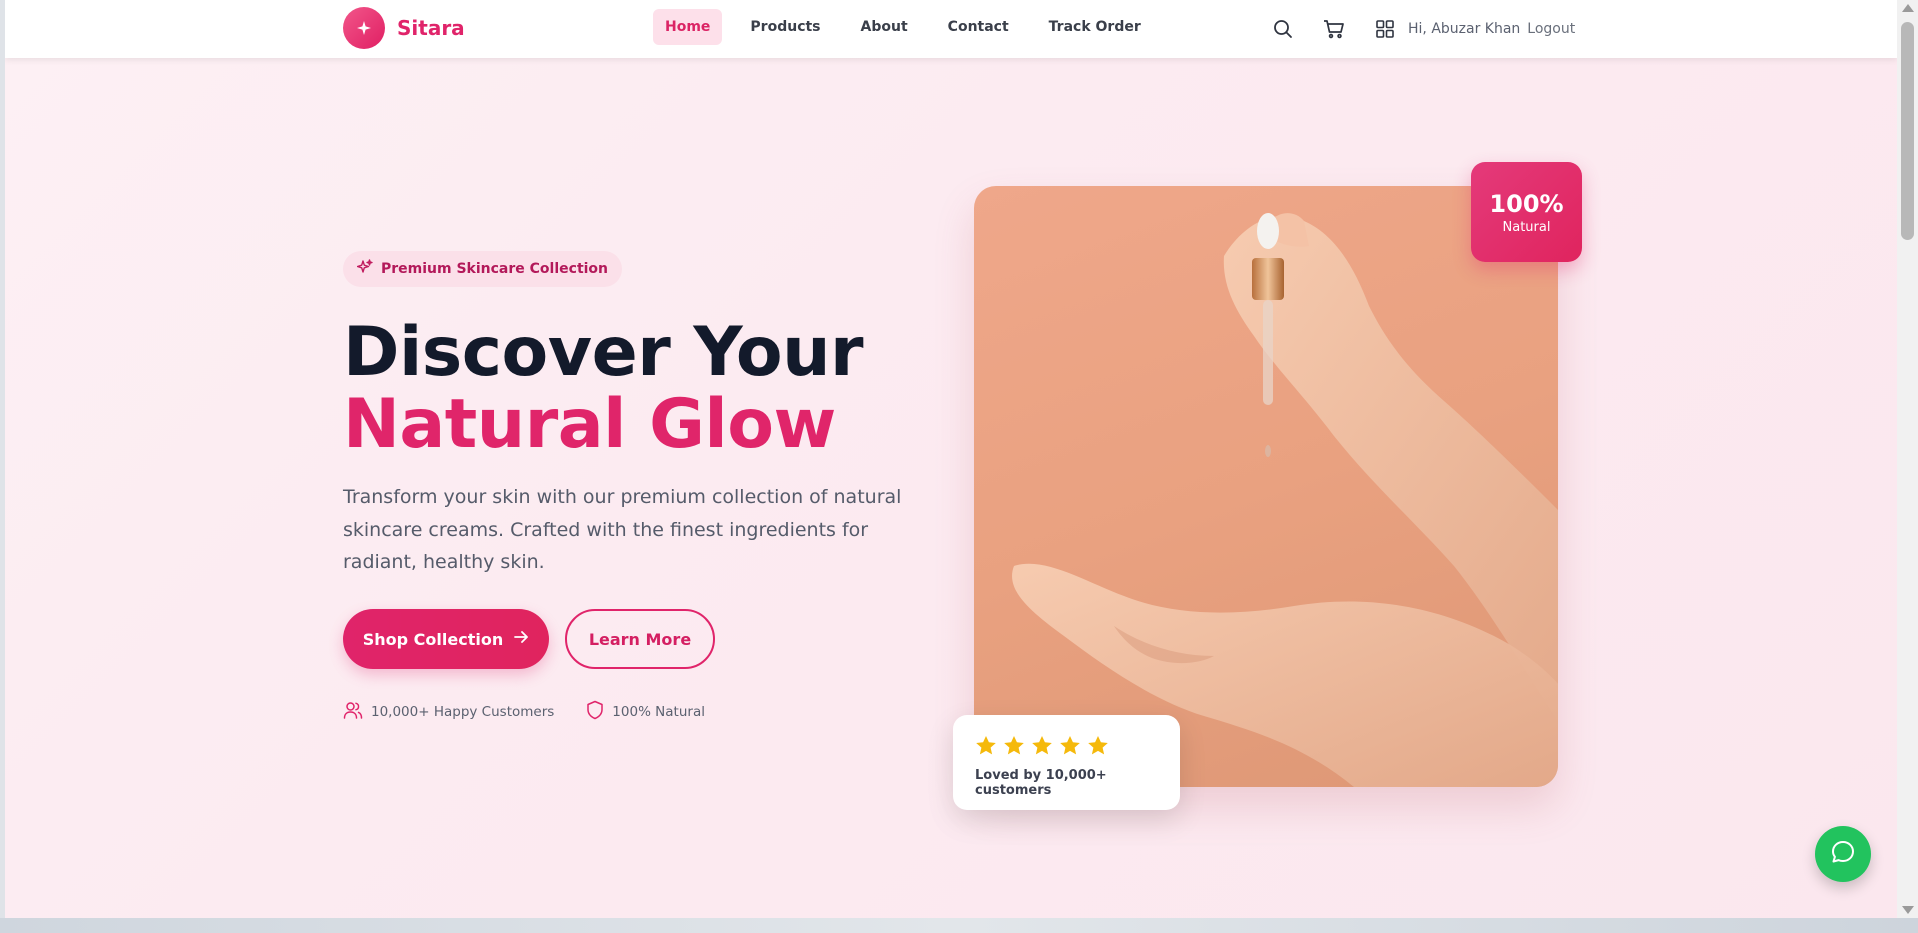 This screenshot has height=933, width=1918. Describe the element at coordinates (1464, 29) in the screenshot. I see `user-greeting: Hi, Abuzar Khan` at that location.